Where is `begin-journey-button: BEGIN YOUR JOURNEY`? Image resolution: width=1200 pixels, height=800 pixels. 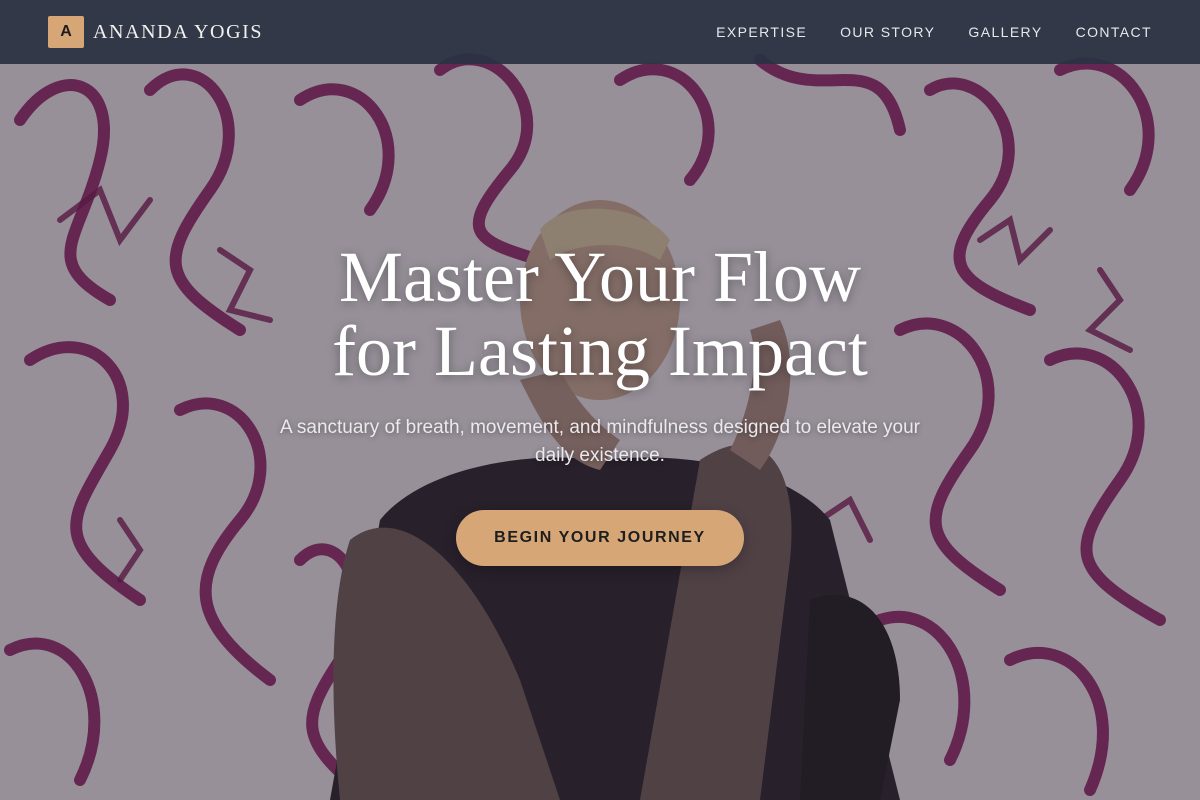 begin-journey-button: BEGIN YOUR JOURNEY is located at coordinates (600, 538).